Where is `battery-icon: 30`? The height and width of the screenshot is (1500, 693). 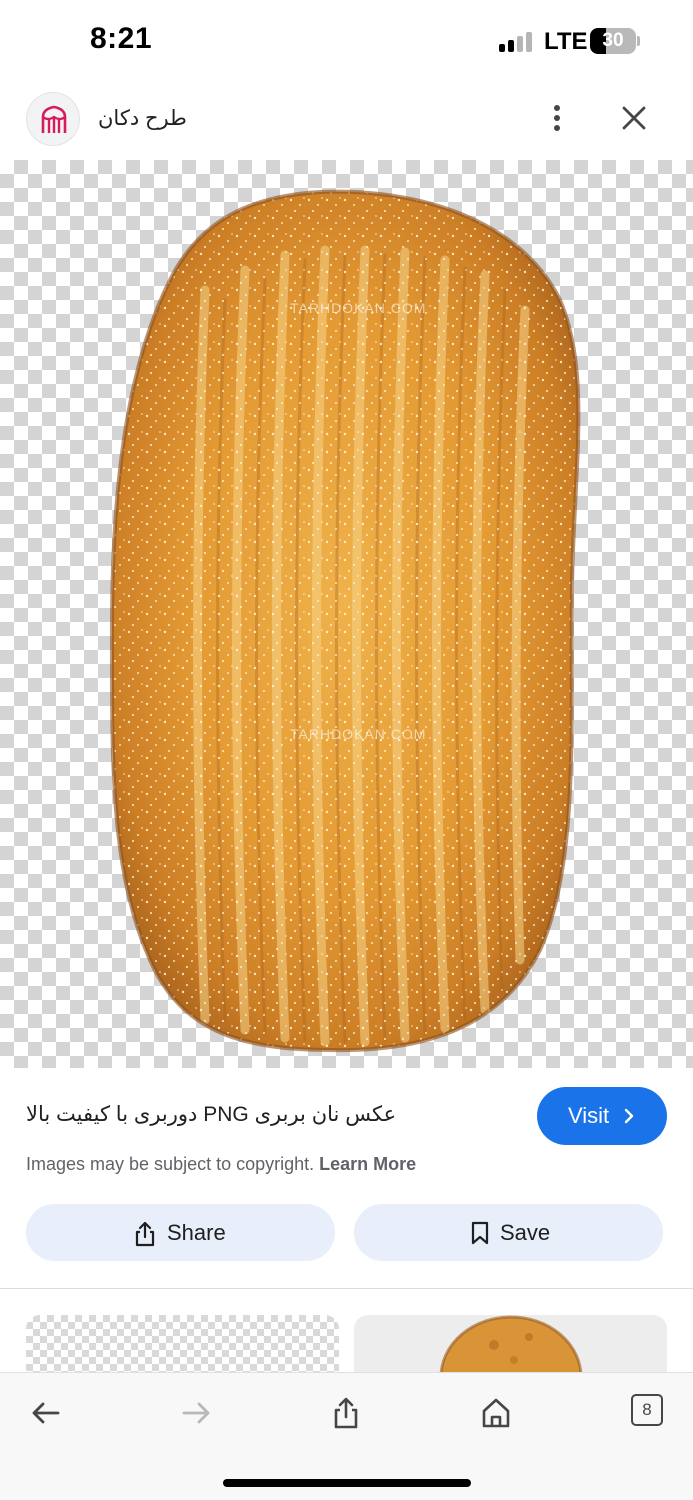 battery-icon: 30 is located at coordinates (613, 41).